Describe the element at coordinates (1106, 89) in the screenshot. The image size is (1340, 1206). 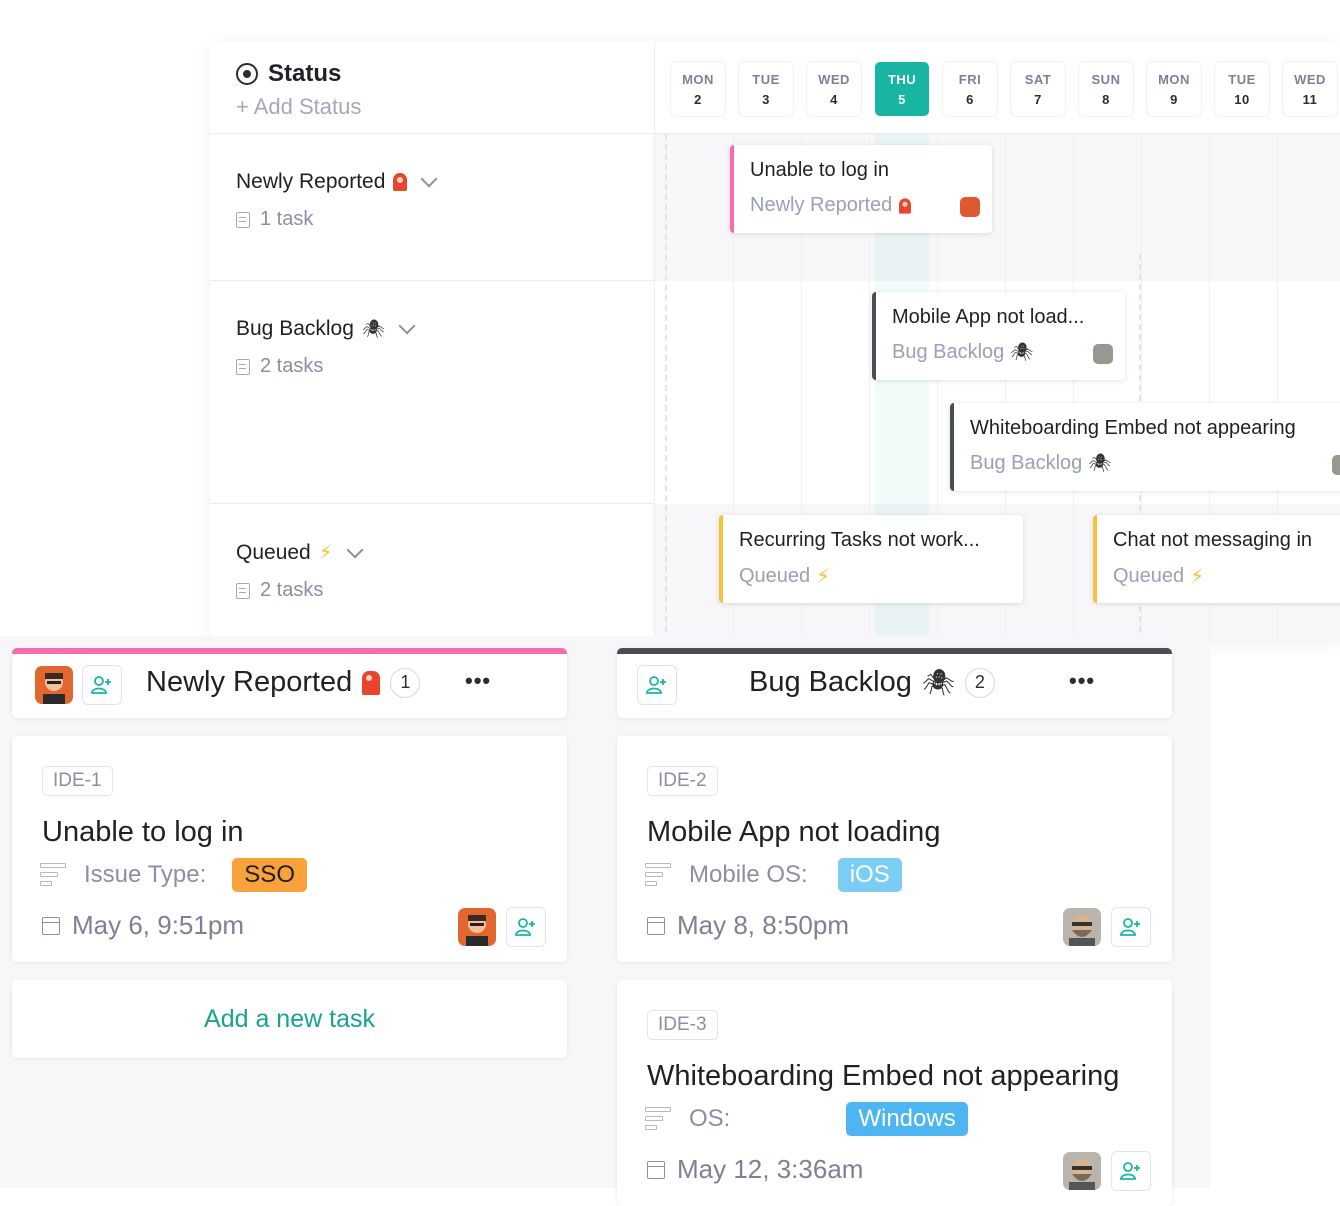
I see `day-sun-8: SUN 8` at that location.